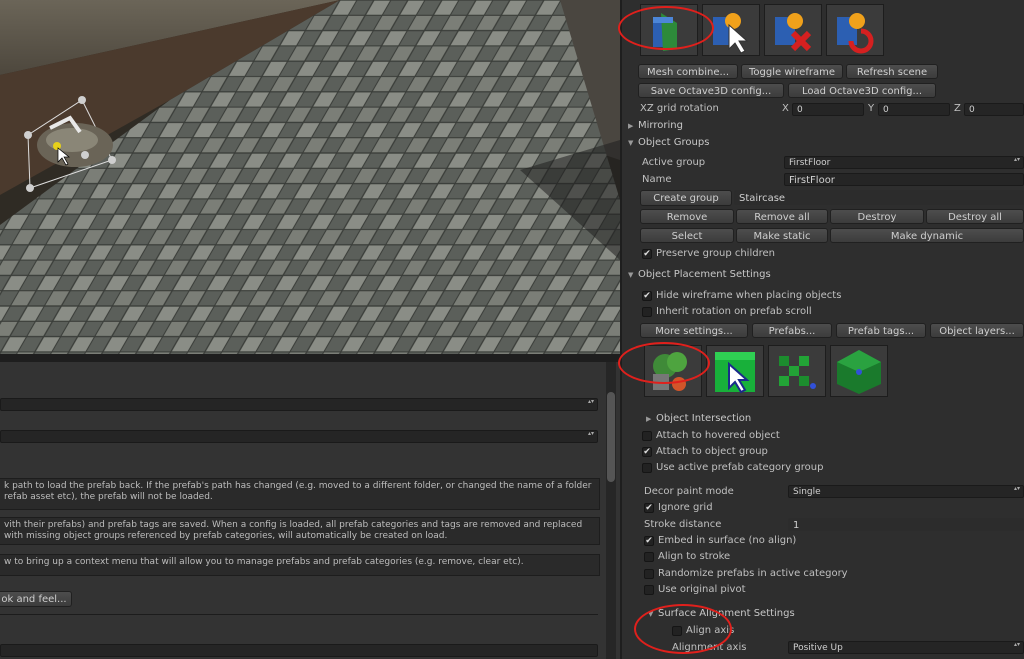 The image size is (1024, 659). What do you see at coordinates (679, 108) in the screenshot?
I see `xz-grid-label: XZ grid rotation` at bounding box center [679, 108].